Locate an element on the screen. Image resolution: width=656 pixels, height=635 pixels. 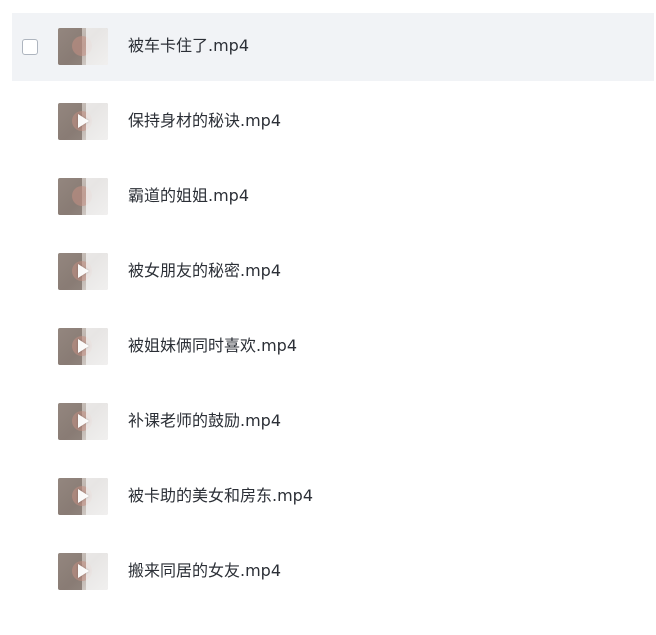
file-row: 被车卡住了.mp4 is located at coordinates (333, 47).